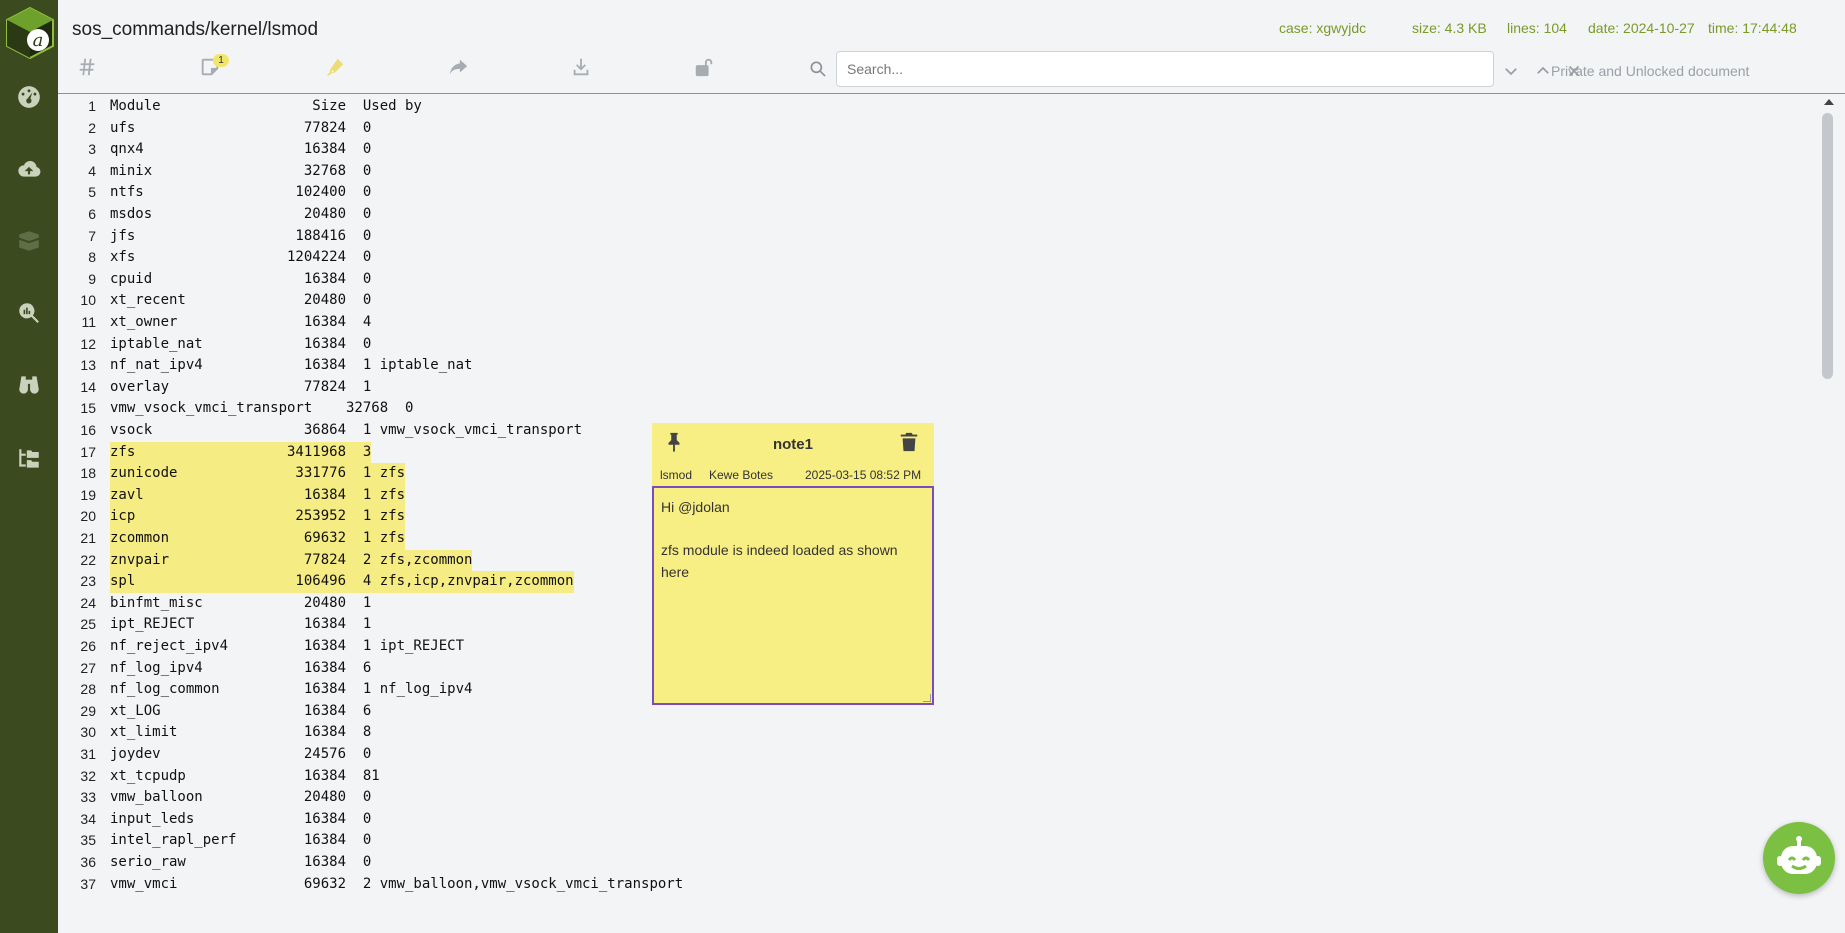  I want to click on share-arrow-icon, so click(458, 67).